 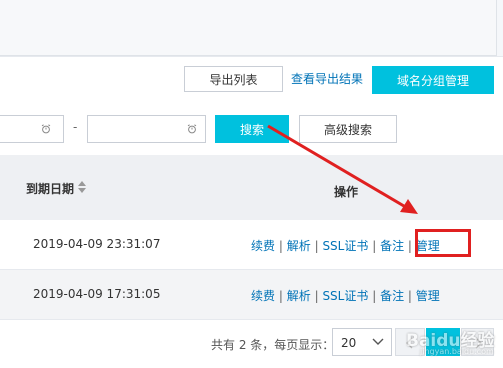 What do you see at coordinates (428, 296) in the screenshot?
I see `manage-link: 管理` at bounding box center [428, 296].